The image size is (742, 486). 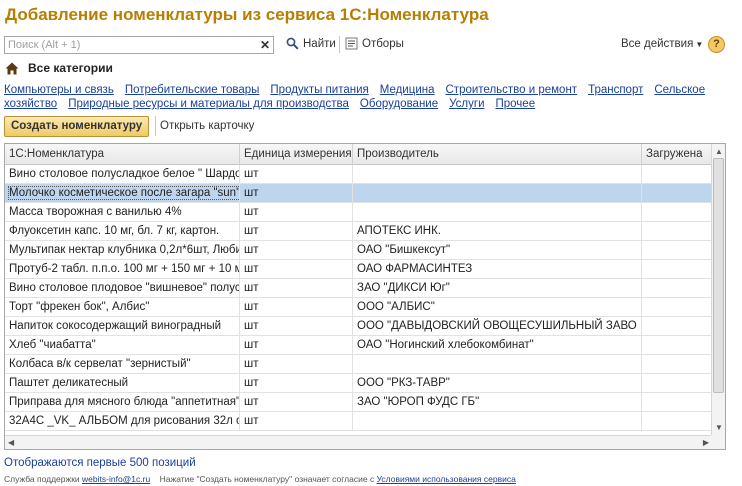 I want to click on open-card-button: Открыть карточку, so click(x=207, y=126).